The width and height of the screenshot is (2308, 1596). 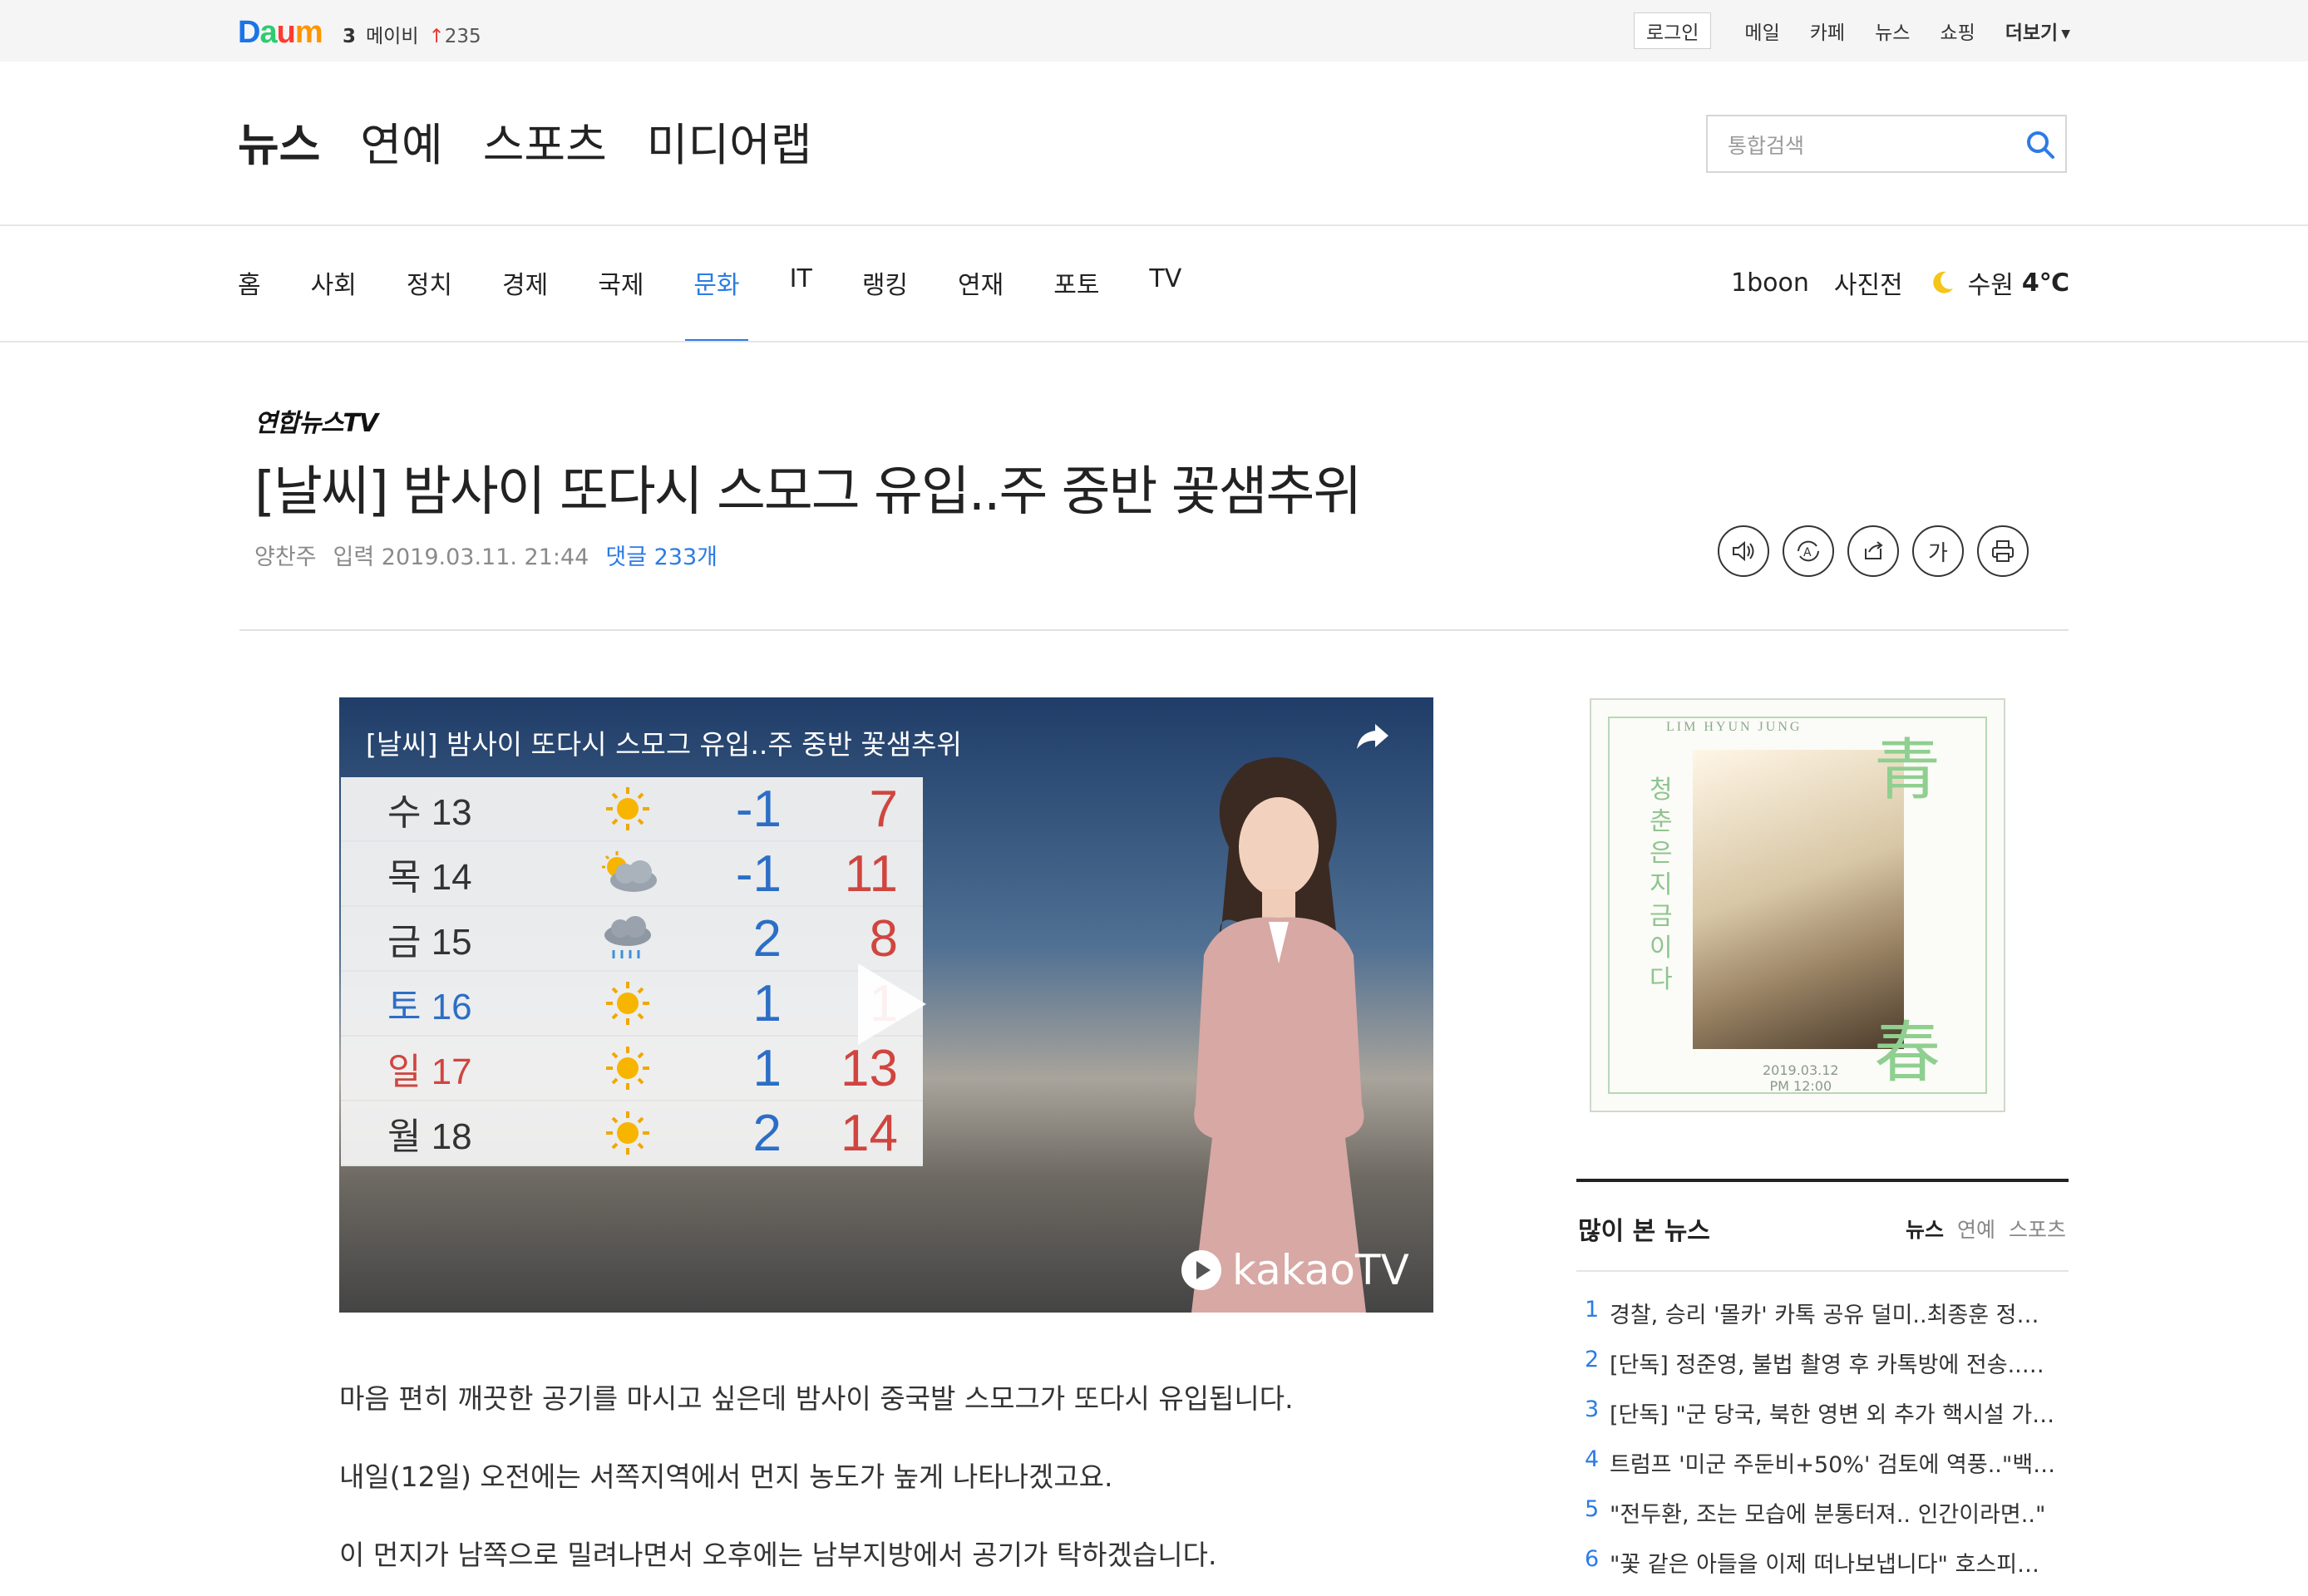 What do you see at coordinates (486, 555) in the screenshot?
I see `article-meta: 양찬주 입력 2019.03.11. 21:44 댓글 233개` at bounding box center [486, 555].